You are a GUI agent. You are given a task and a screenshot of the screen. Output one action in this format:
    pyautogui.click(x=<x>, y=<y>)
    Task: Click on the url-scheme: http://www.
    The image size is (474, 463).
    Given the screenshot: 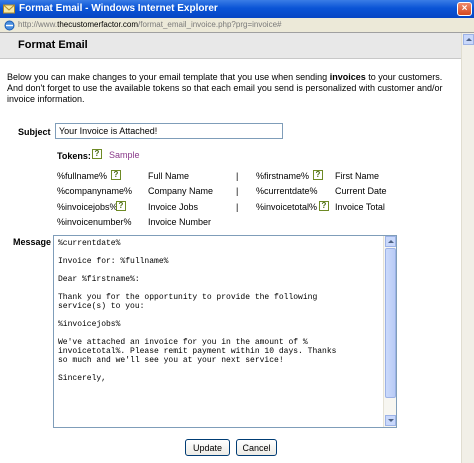 What is the action you would take?
    pyautogui.click(x=38, y=24)
    